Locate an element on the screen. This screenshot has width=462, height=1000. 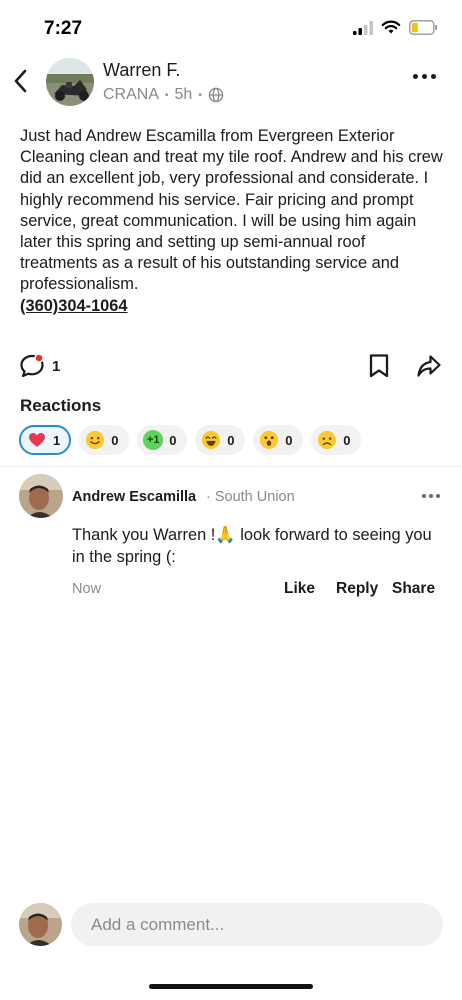
wow-emoji-icon is located at coordinates (269, 440).